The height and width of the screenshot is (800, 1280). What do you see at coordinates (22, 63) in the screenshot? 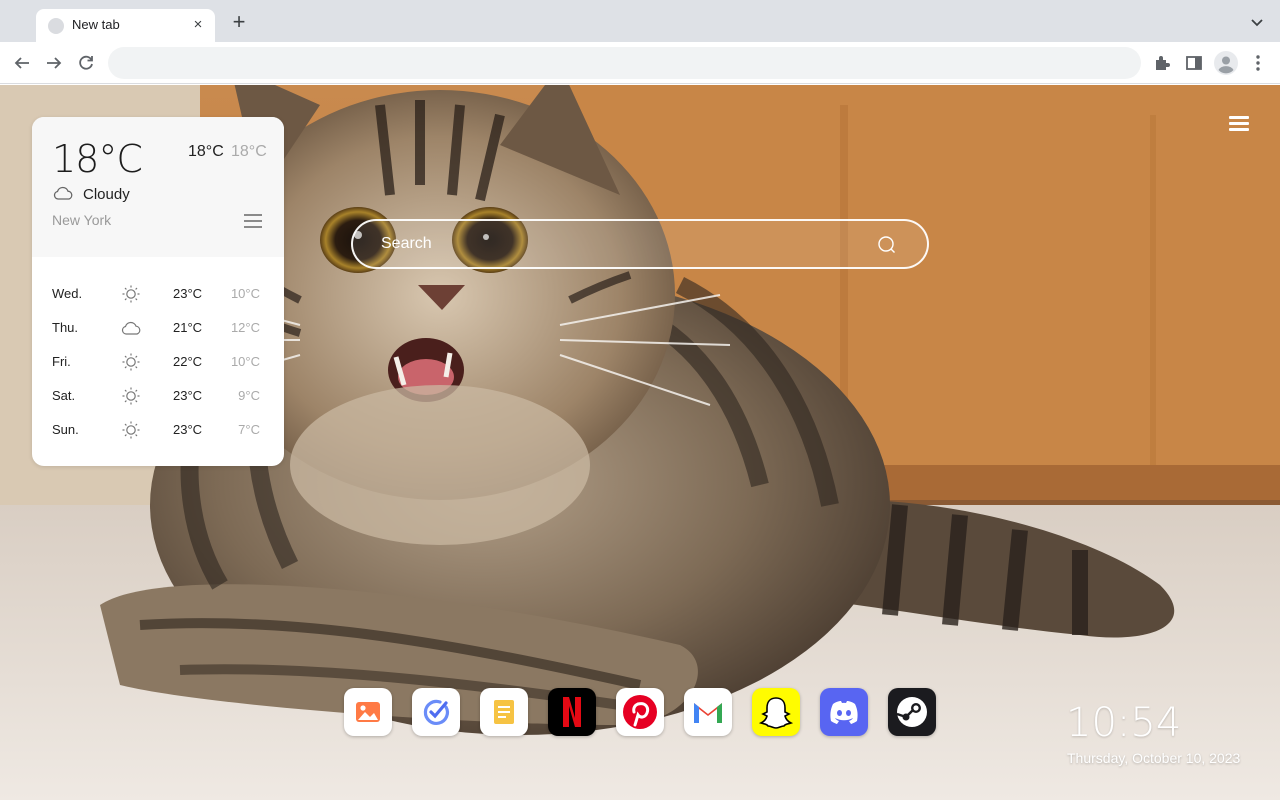
I see `back-icon` at bounding box center [22, 63].